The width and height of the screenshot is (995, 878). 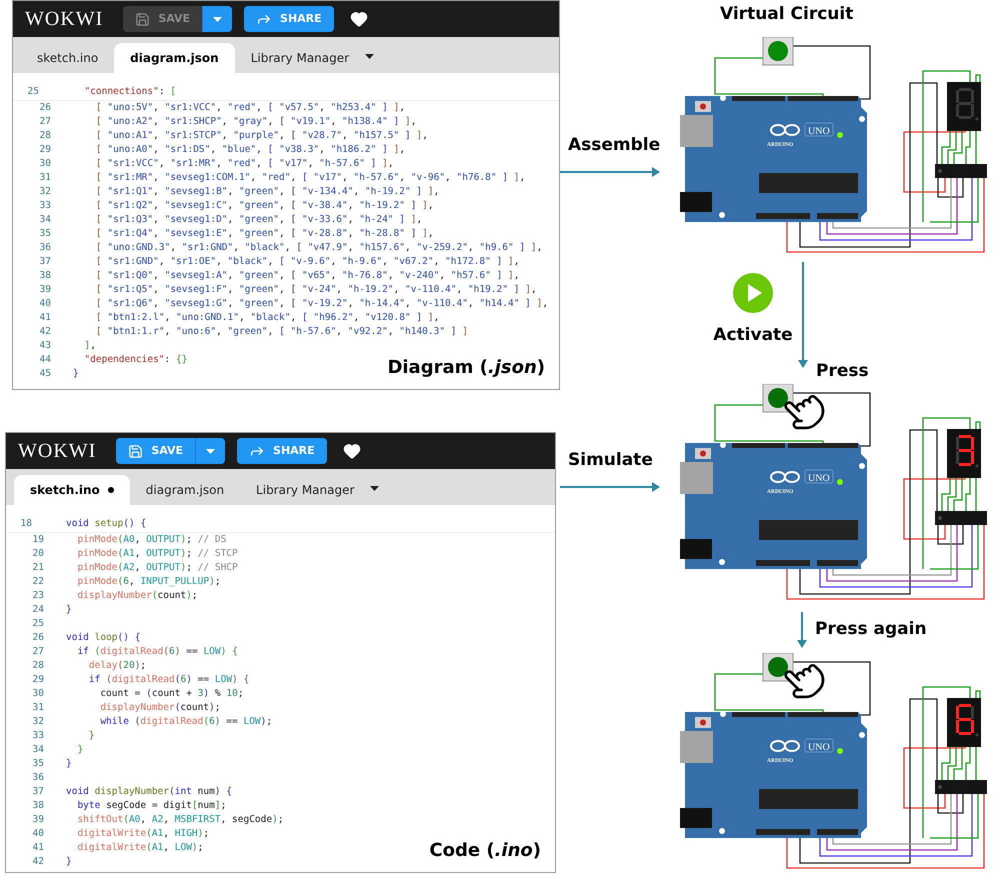 What do you see at coordinates (157, 567) in the screenshot?
I see `code-line: pinMode(A2, OUTPUT); // SHCP` at bounding box center [157, 567].